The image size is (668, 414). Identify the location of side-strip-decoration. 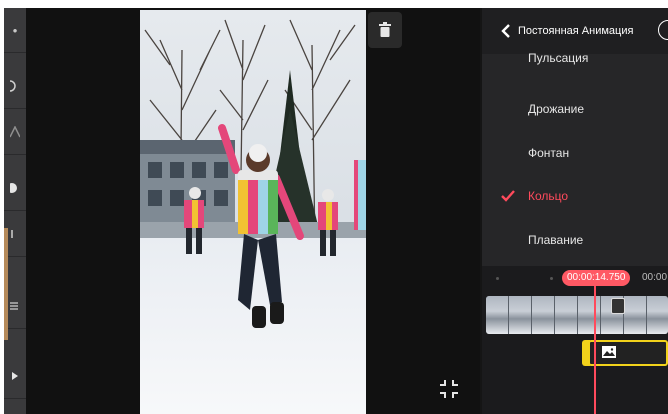
(6, 284).